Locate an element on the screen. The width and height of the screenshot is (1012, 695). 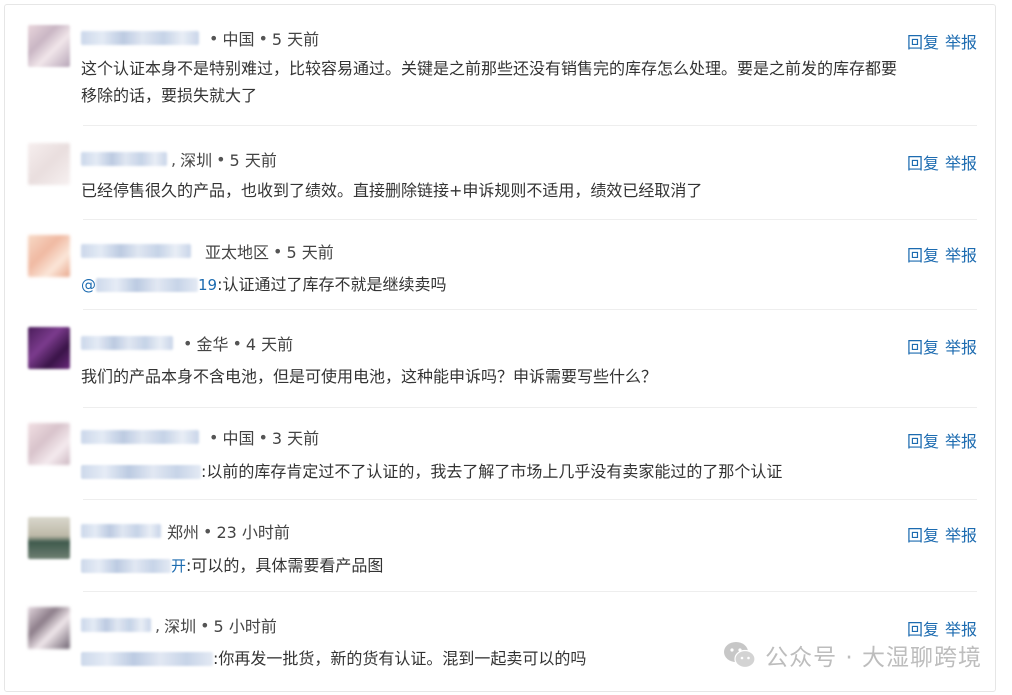
comment-text: 开:可以的，具体需要看产品图 is located at coordinates (525, 566).